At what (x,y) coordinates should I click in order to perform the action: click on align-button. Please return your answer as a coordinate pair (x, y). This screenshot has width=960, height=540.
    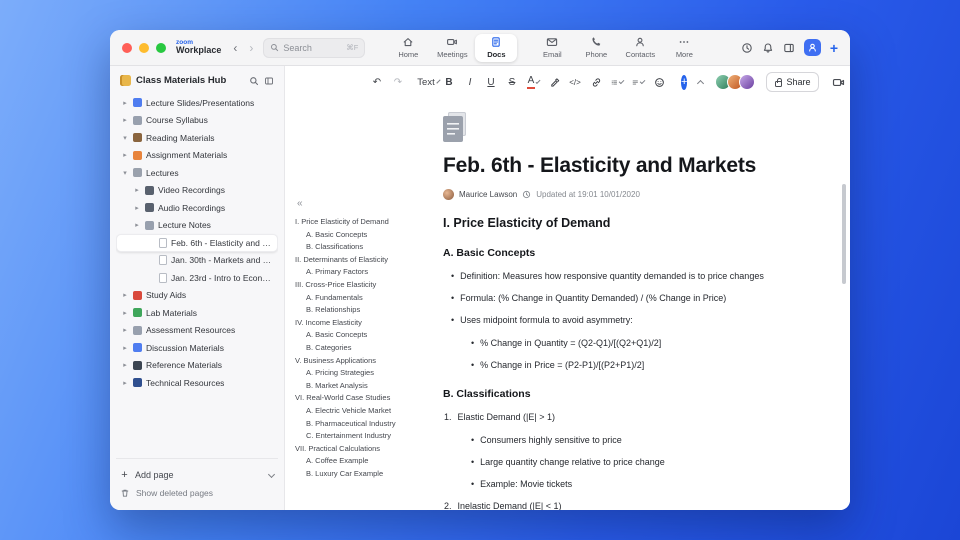
    Looking at the image, I should click on (638, 82).